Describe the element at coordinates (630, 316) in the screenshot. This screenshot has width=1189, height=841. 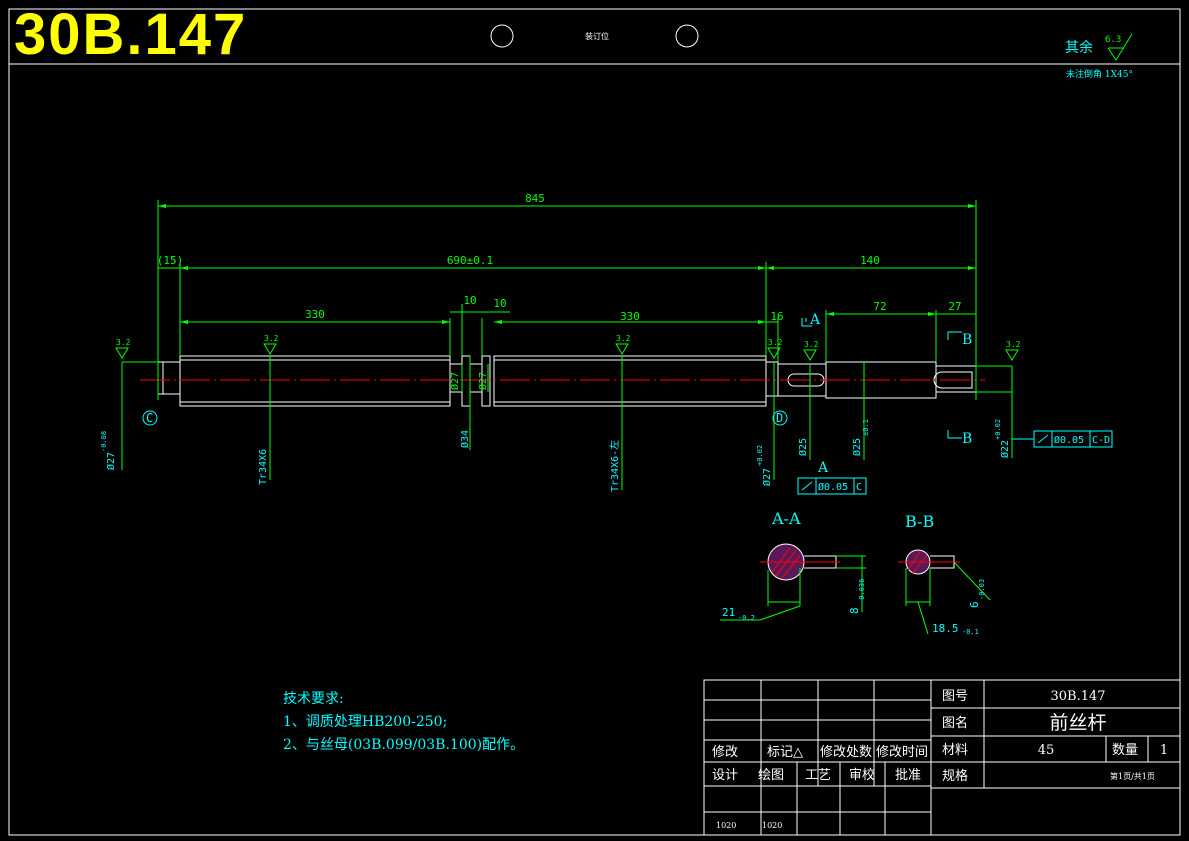
I see `dim-right-thread: 330` at that location.